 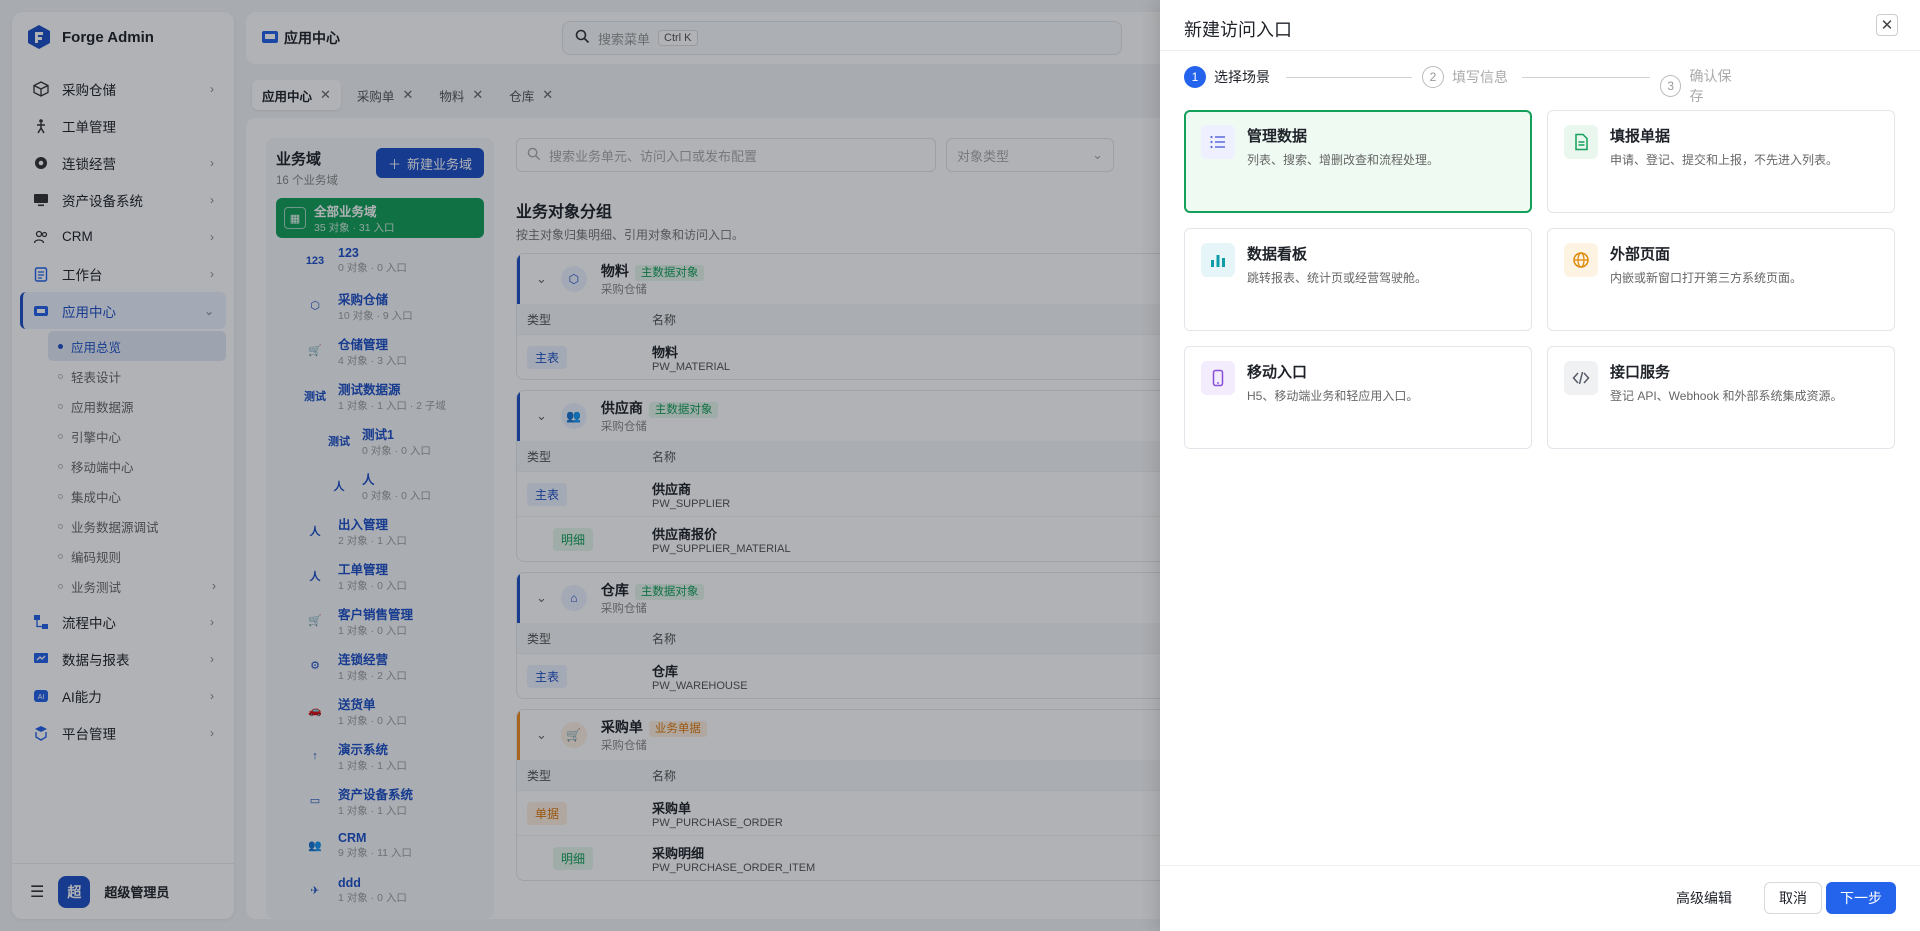 I want to click on close-button: ✕, so click(x=1887, y=25).